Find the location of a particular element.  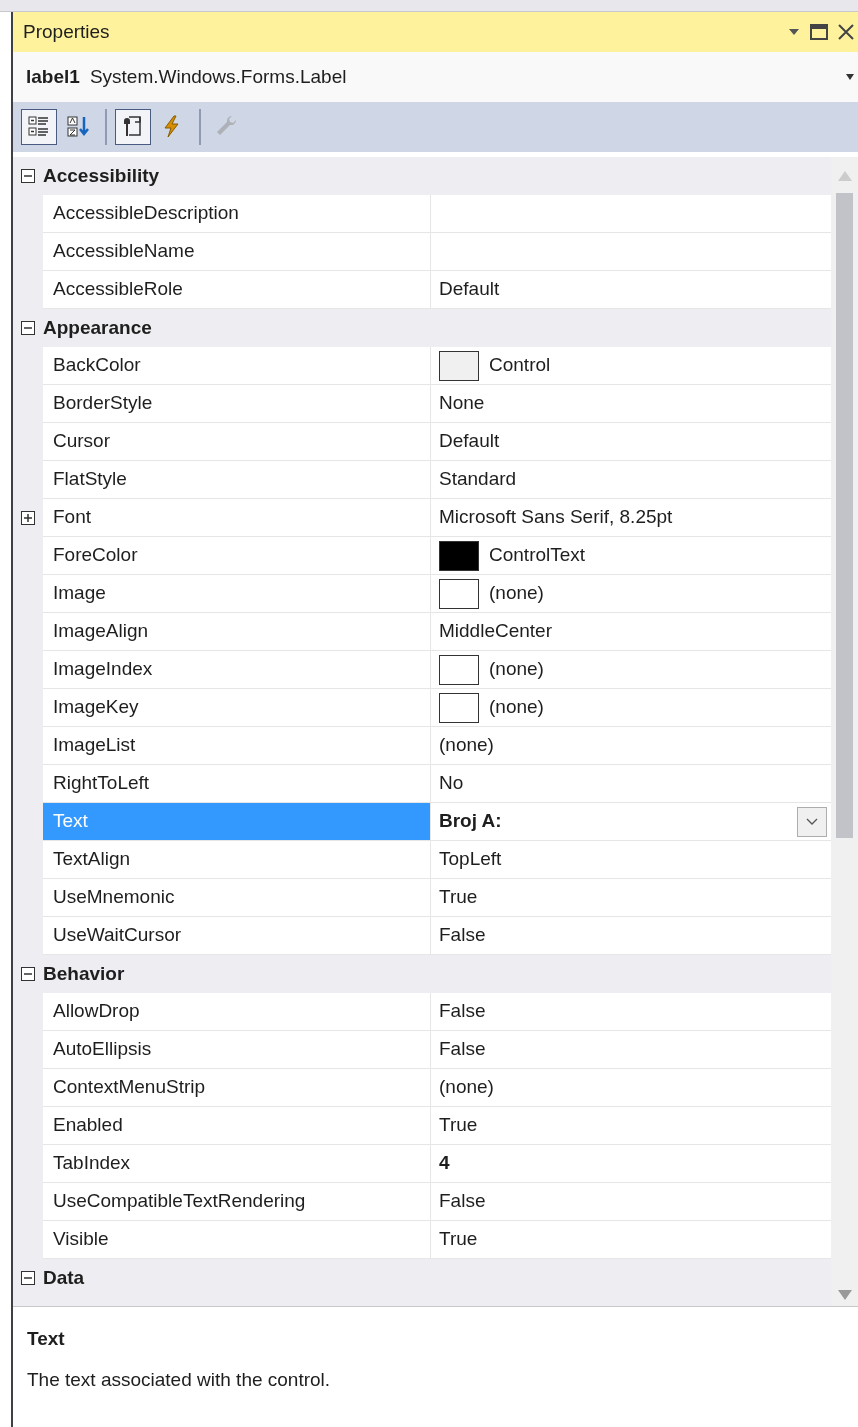

property-value: Microsoft Sans Serif, 8.25pt is located at coordinates (633, 517).